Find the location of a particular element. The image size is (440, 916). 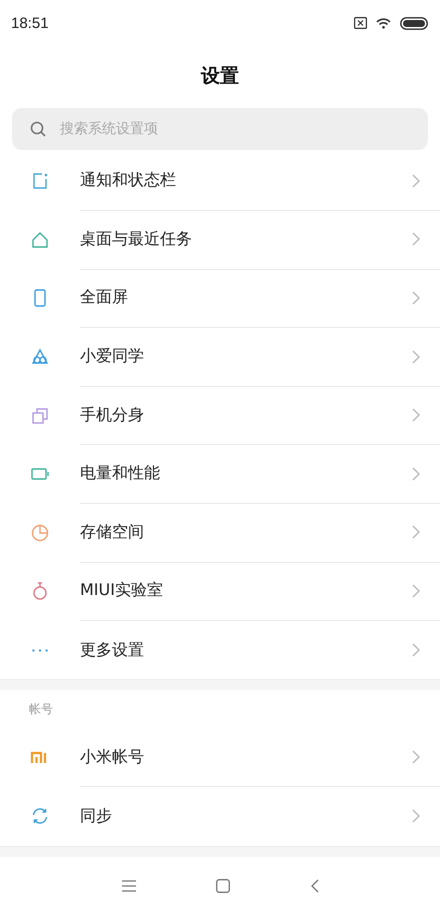

status-time: 18:51 is located at coordinates (30, 23).